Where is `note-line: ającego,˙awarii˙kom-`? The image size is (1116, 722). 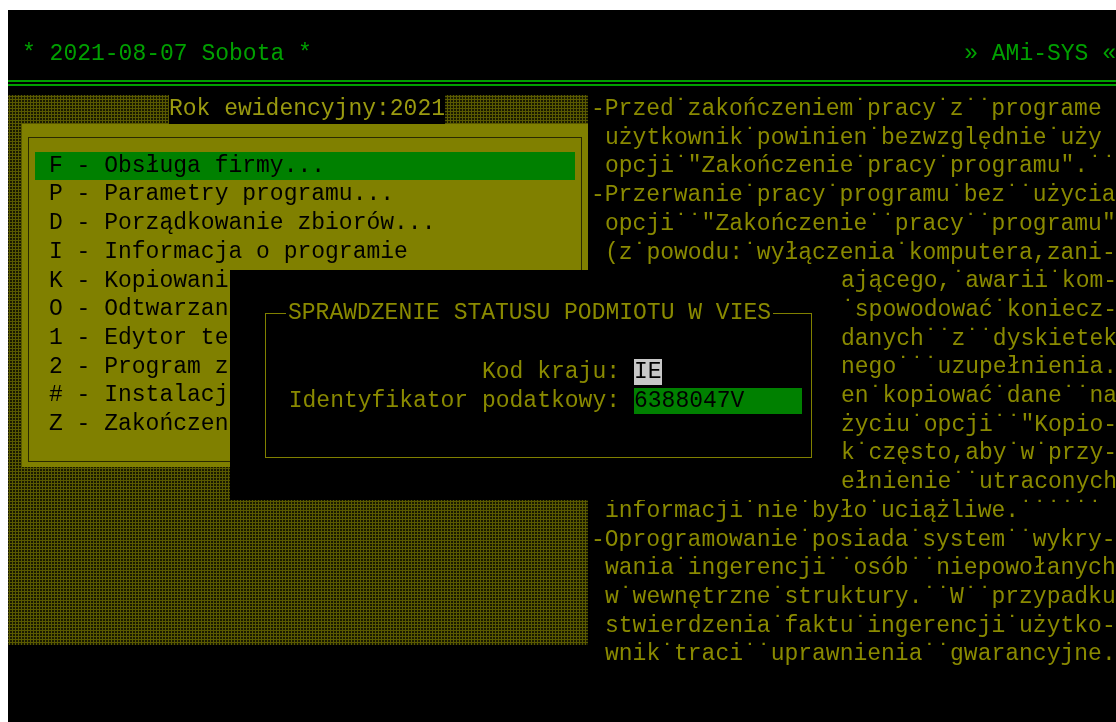
note-line: ającego,˙awarii˙kom- is located at coordinates (978, 281).